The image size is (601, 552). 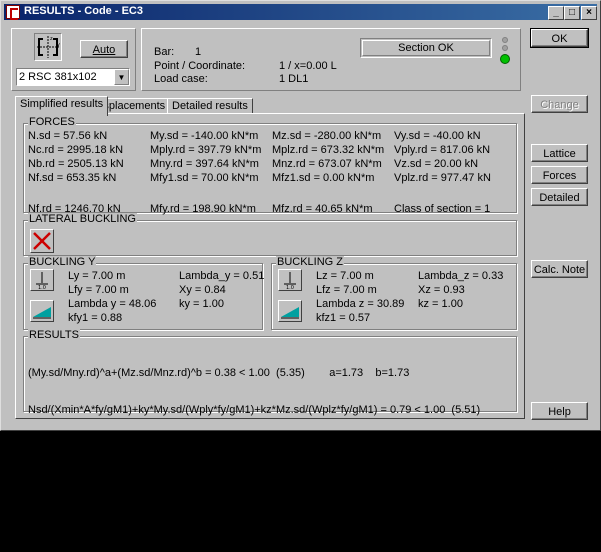 I want to click on force-value: Vz.sd = 20.00 kN, so click(x=436, y=164).